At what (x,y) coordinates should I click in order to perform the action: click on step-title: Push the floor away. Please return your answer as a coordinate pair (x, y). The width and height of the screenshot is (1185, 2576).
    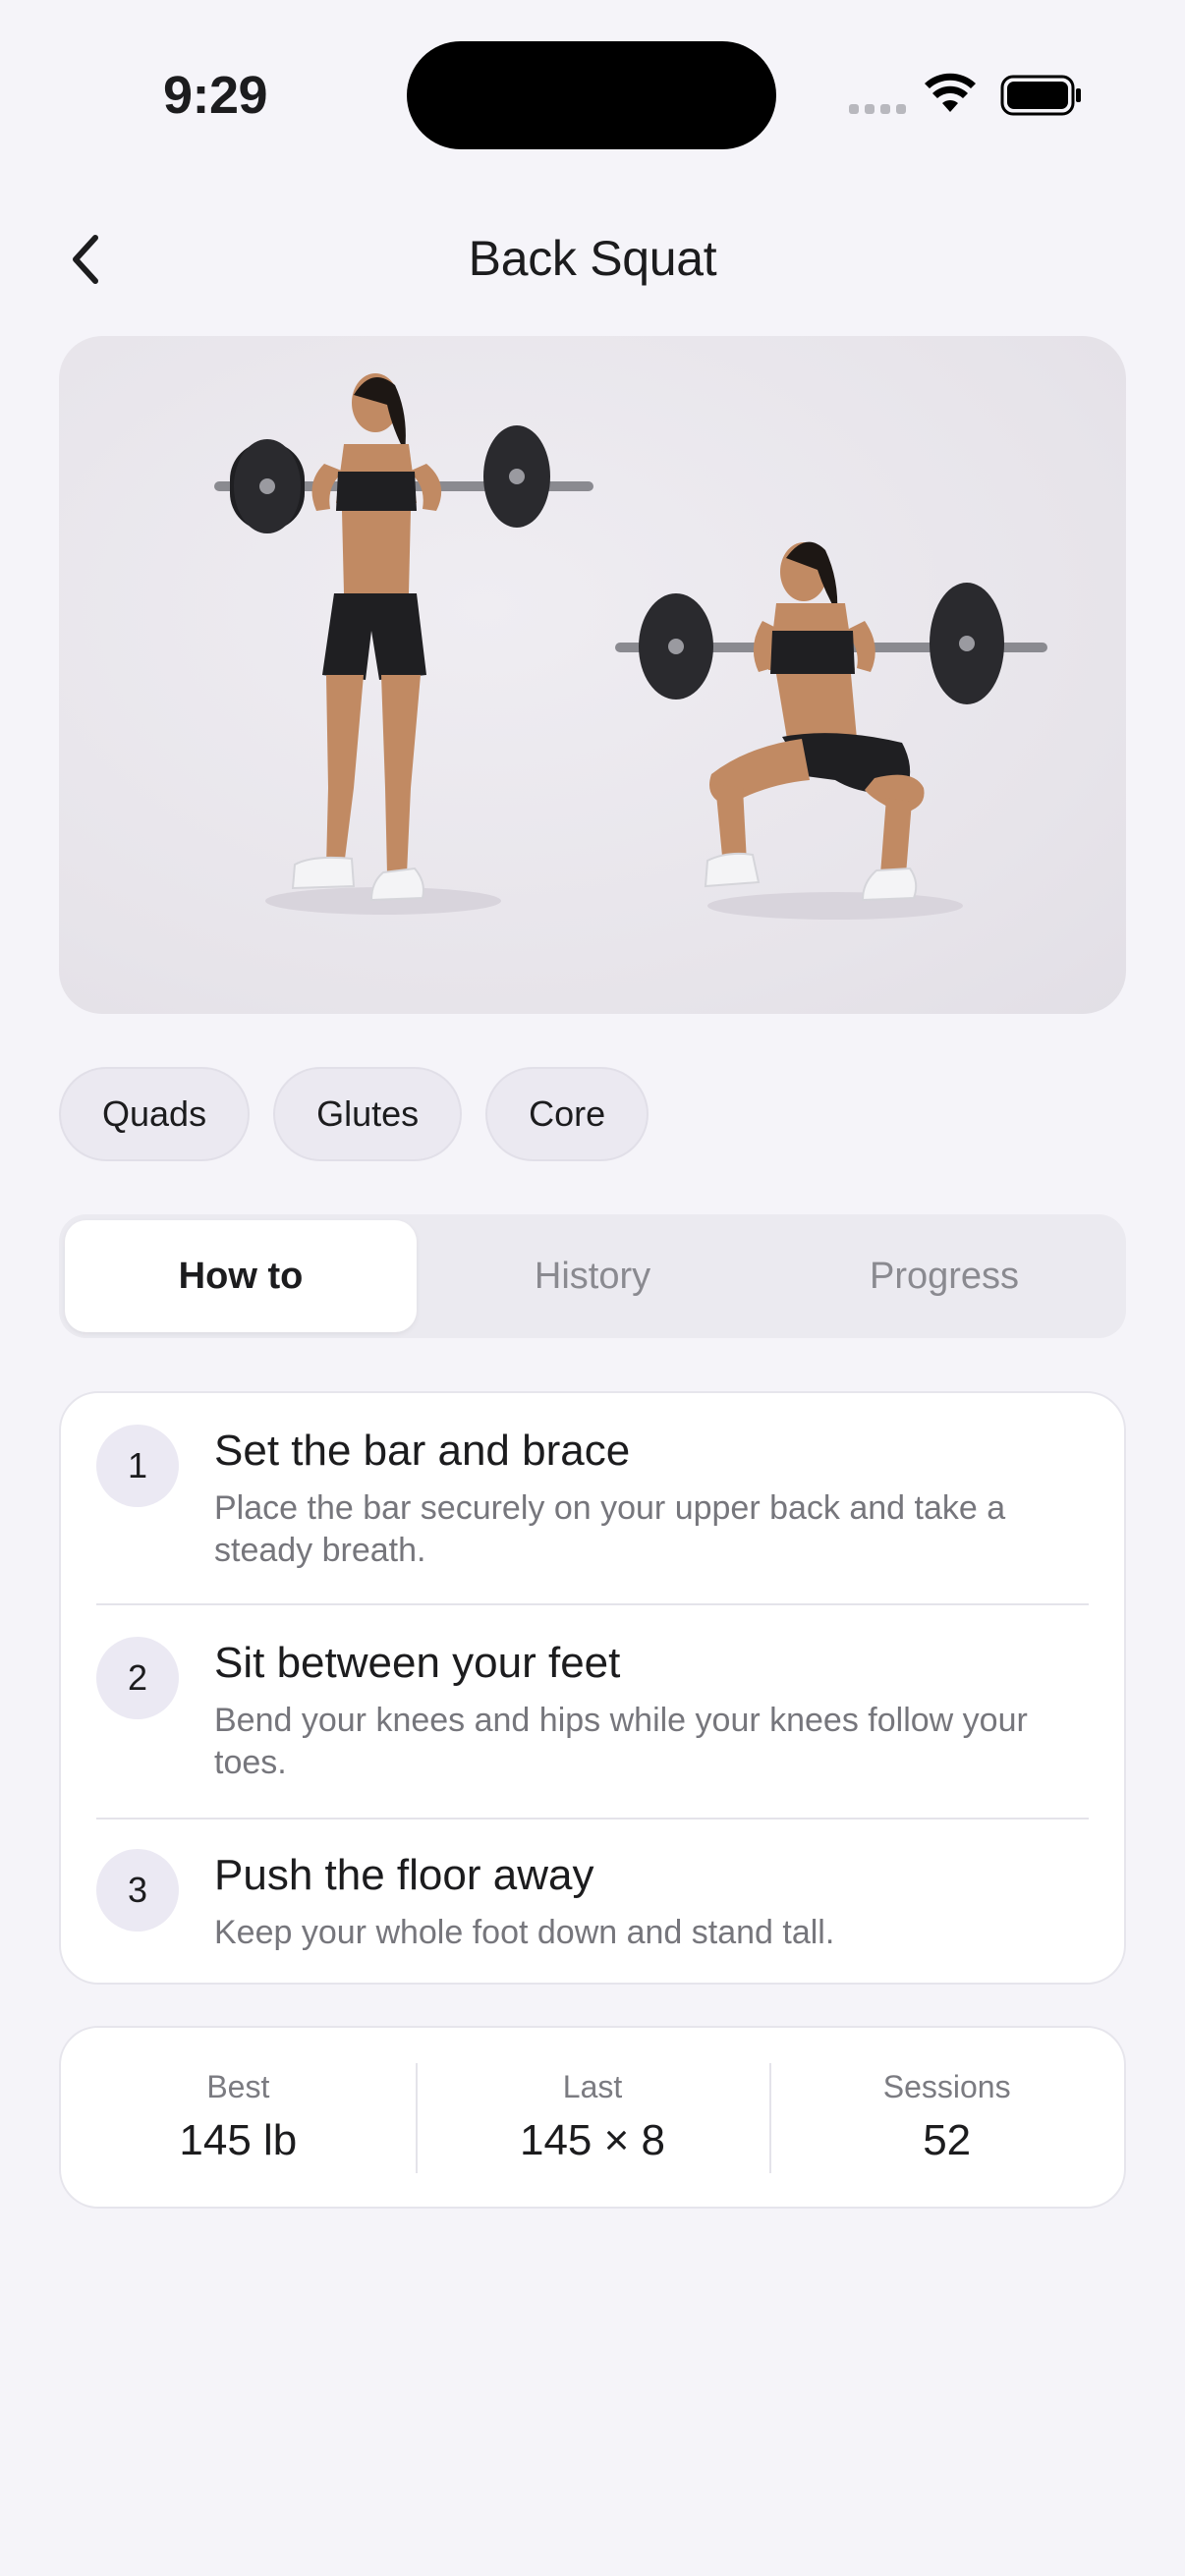
    Looking at the image, I should click on (404, 1875).